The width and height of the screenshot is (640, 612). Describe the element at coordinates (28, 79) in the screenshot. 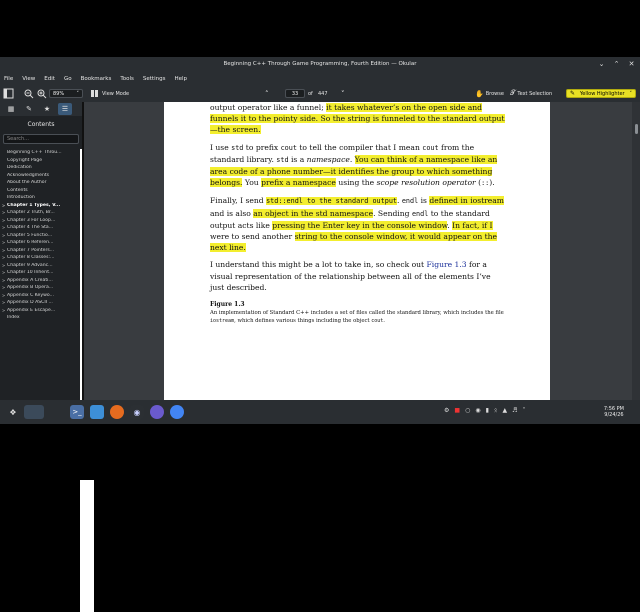

I see `menu-view: View` at that location.